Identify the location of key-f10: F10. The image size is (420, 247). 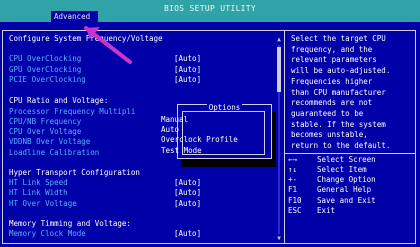
(295, 200).